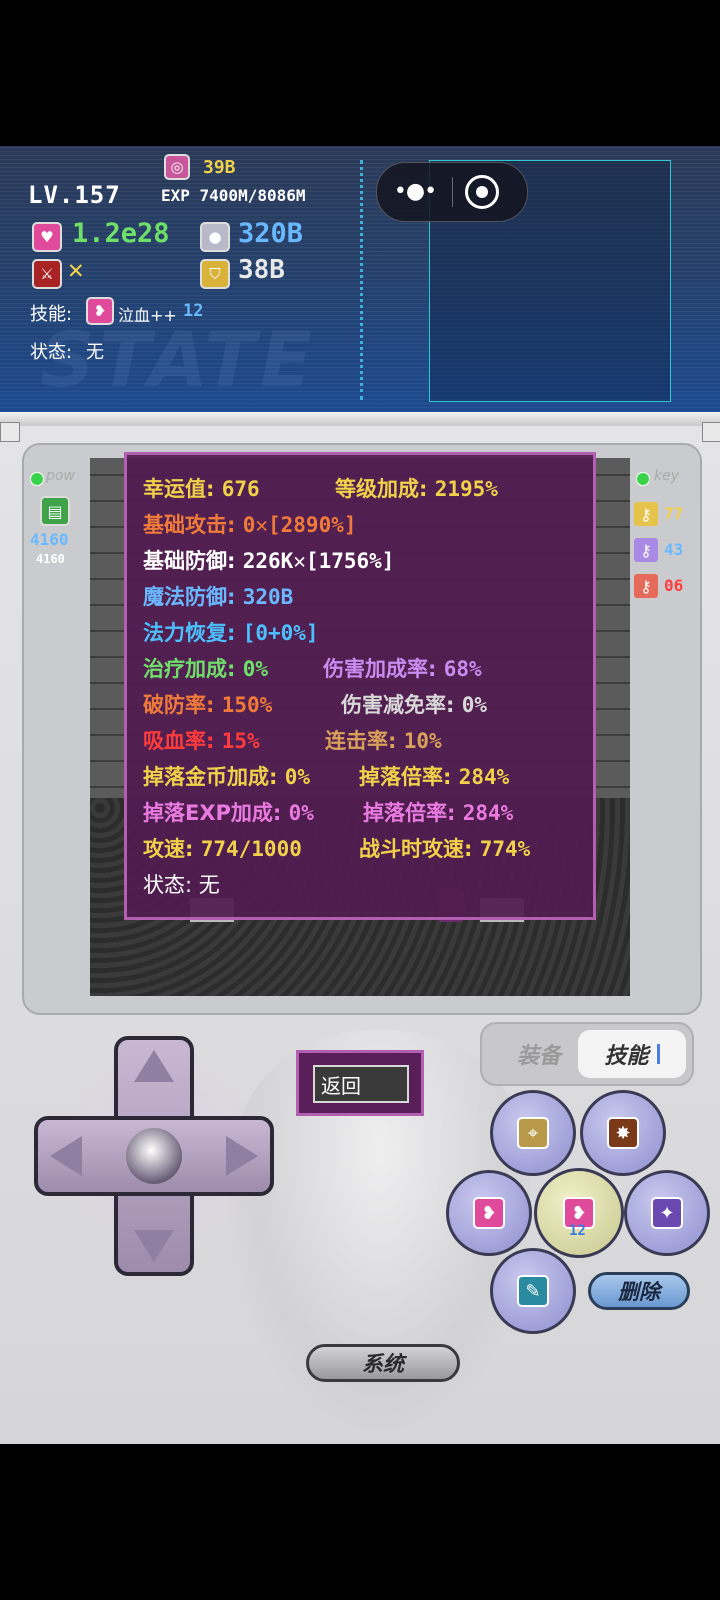  I want to click on left-sidebar: pow ▤ 4160 4160, so click(57, 727).